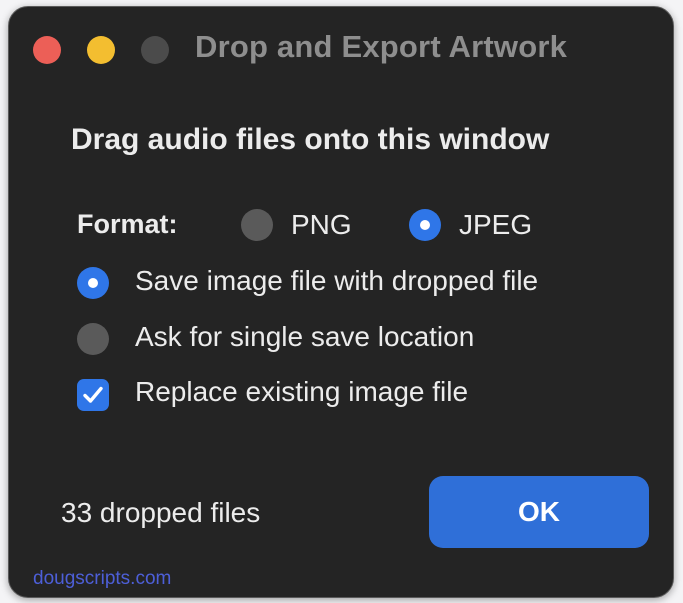 This screenshot has width=683, height=603. Describe the element at coordinates (321, 225) in the screenshot. I see `format-png-label: PNG` at that location.